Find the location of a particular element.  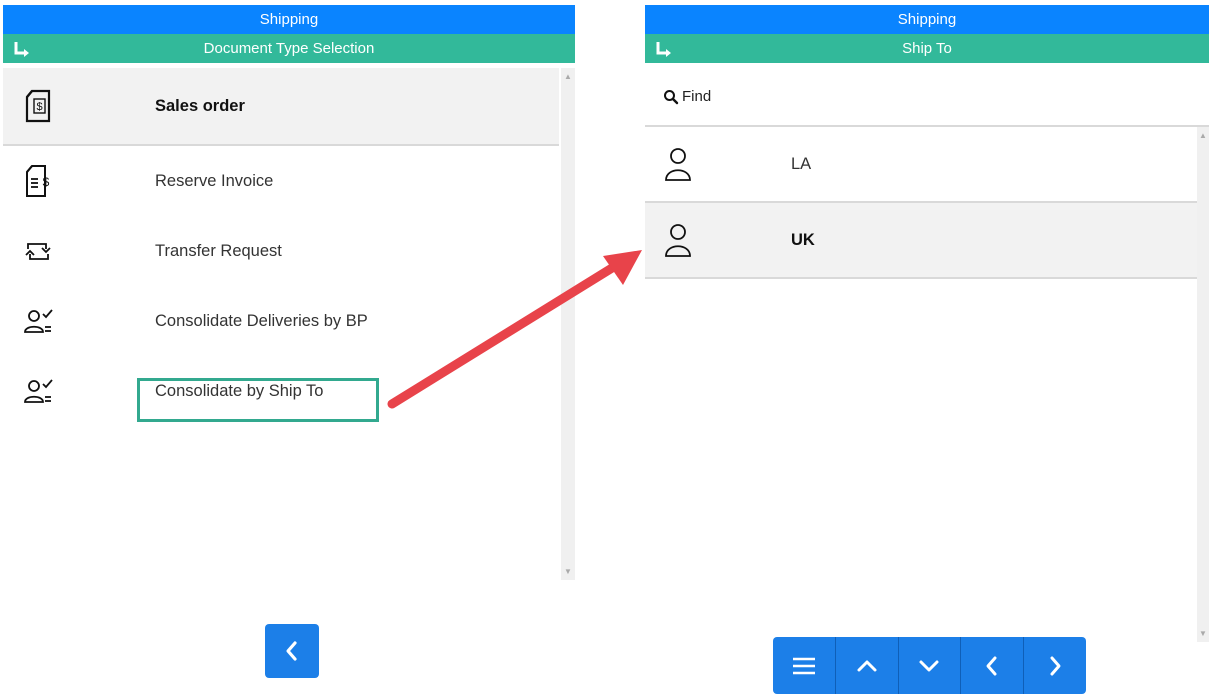

move-up-button is located at coordinates (867, 665).